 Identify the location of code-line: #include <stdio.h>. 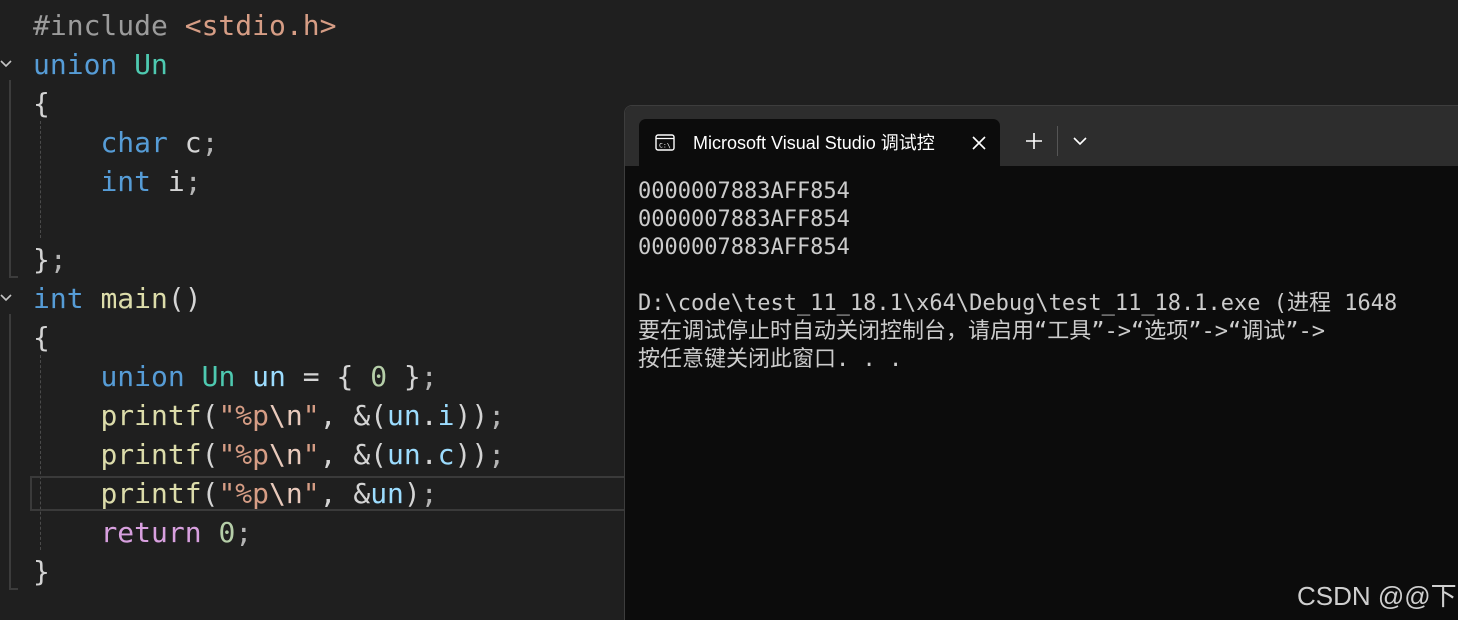
(184, 25).